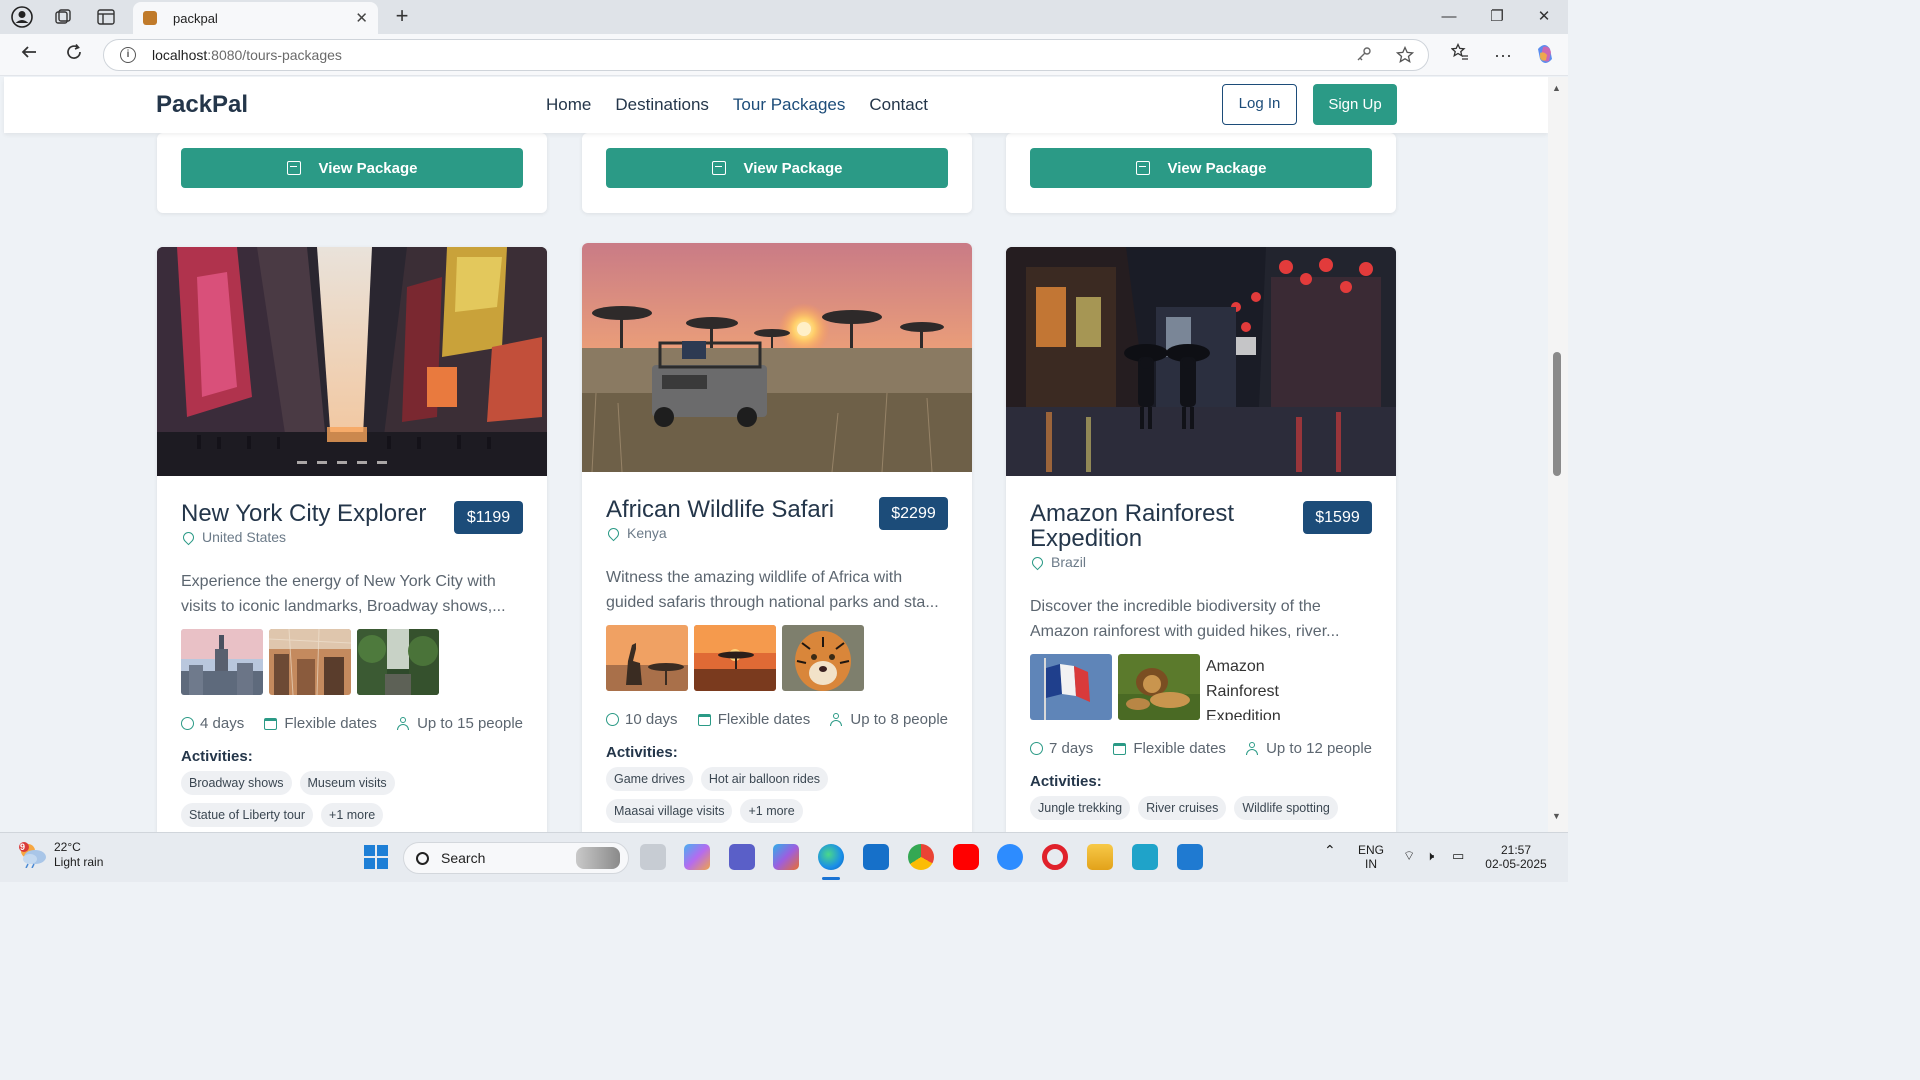 This screenshot has height=1080, width=1920. What do you see at coordinates (921, 857) in the screenshot?
I see `chrome-icon` at bounding box center [921, 857].